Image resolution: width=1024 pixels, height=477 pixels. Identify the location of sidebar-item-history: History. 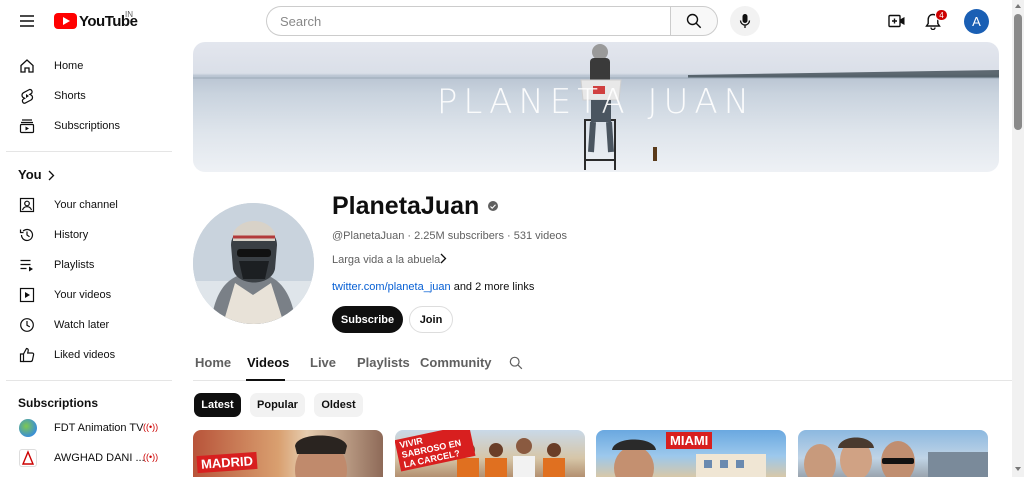
(89, 235).